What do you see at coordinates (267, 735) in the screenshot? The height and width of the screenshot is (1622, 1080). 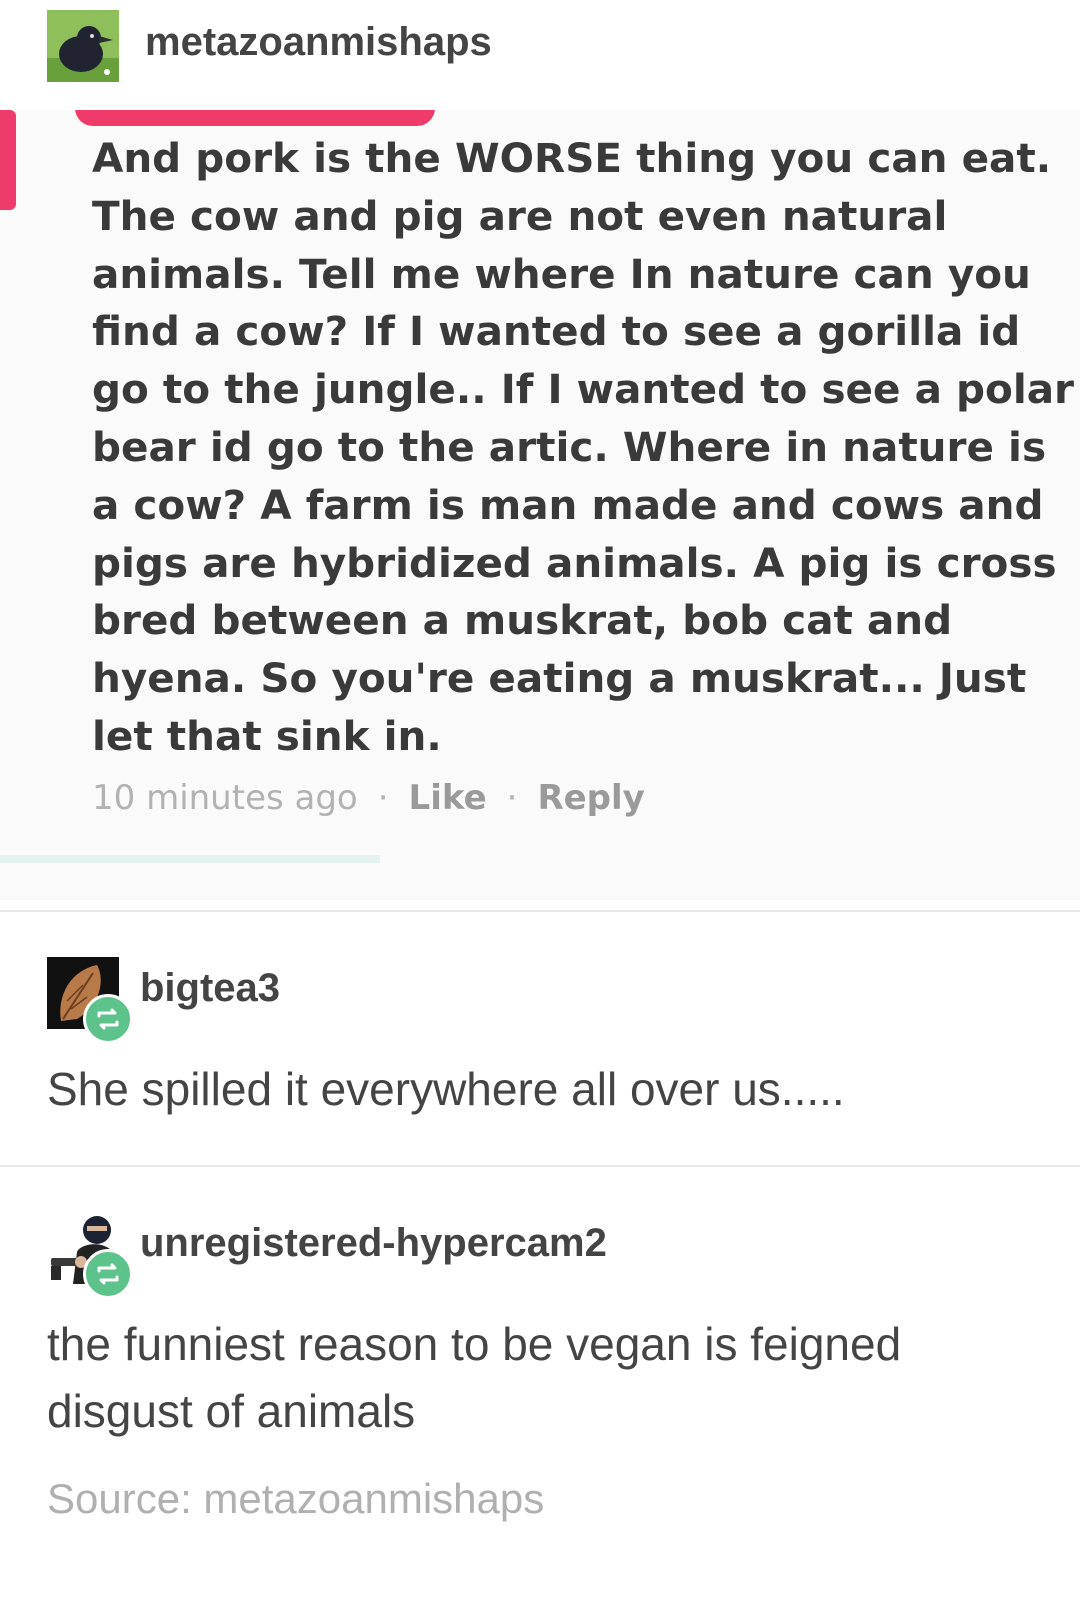 I see `comment-line: let that sink in.` at bounding box center [267, 735].